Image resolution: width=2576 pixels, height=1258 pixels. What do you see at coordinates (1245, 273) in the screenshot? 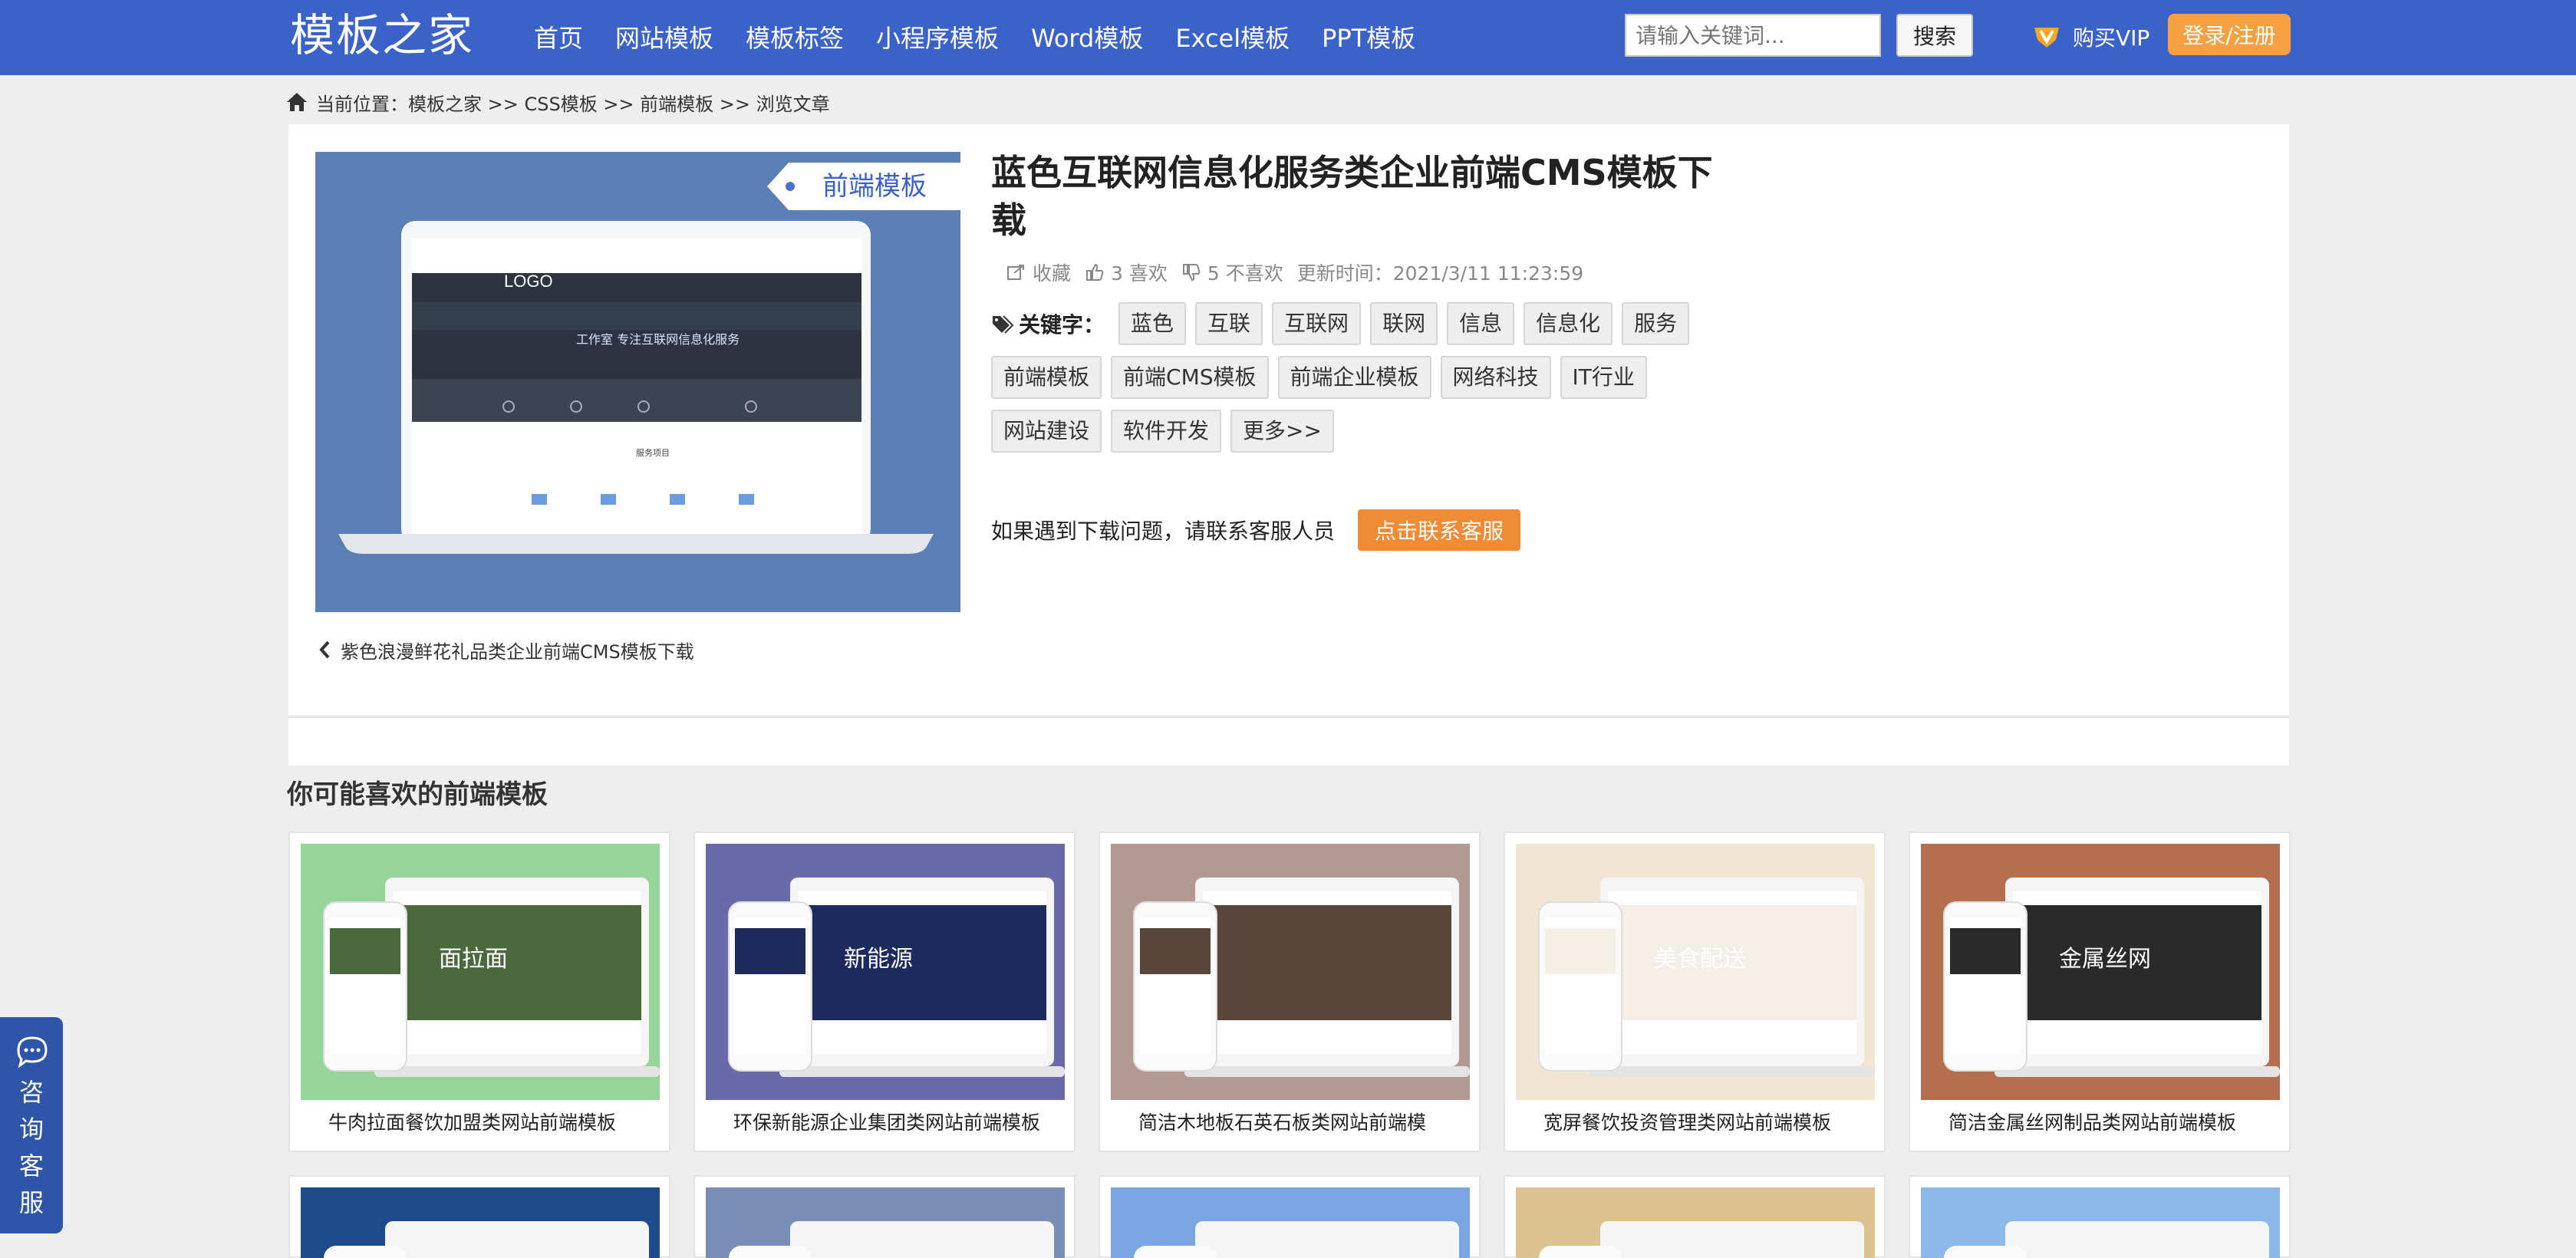
I see `dislikes-count: 5 不喜欢` at bounding box center [1245, 273].